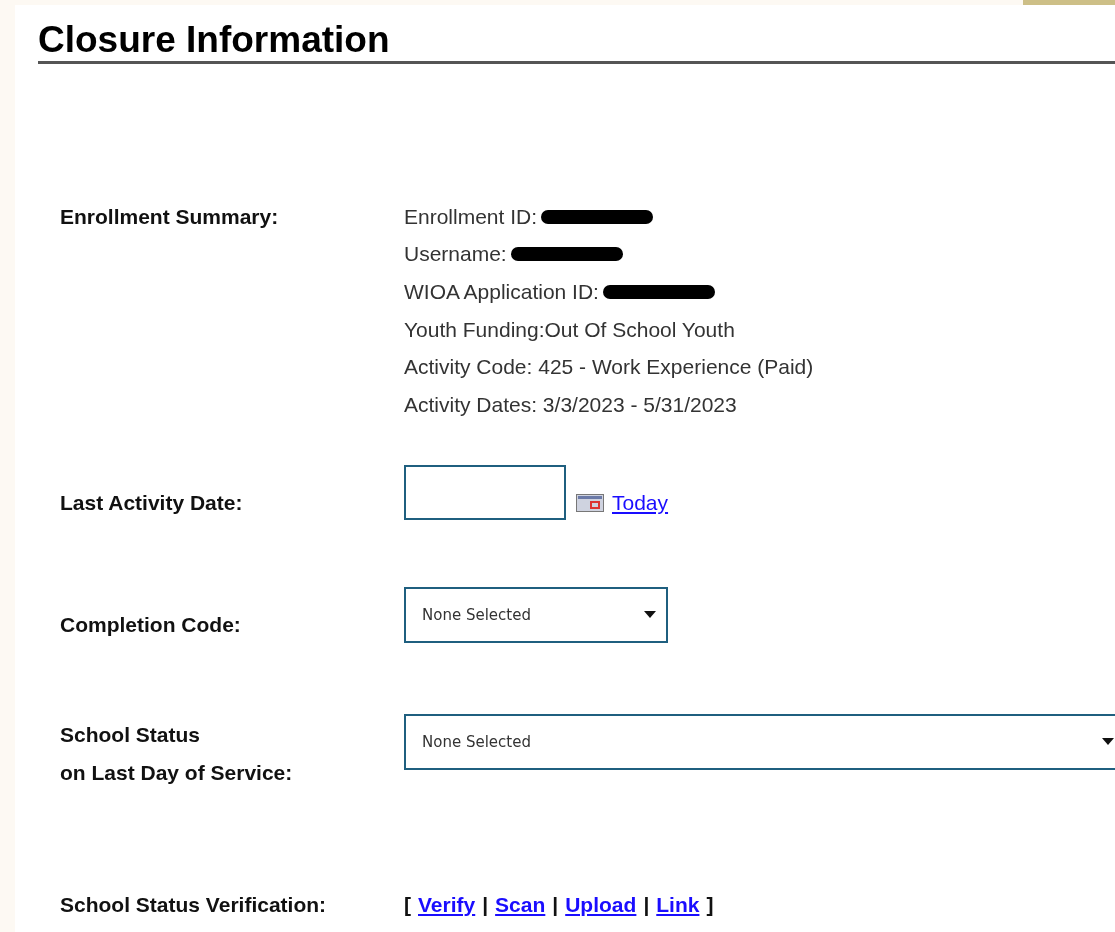 The image size is (1115, 932). What do you see at coordinates (640, 502) in the screenshot?
I see `today-link: Today` at bounding box center [640, 502].